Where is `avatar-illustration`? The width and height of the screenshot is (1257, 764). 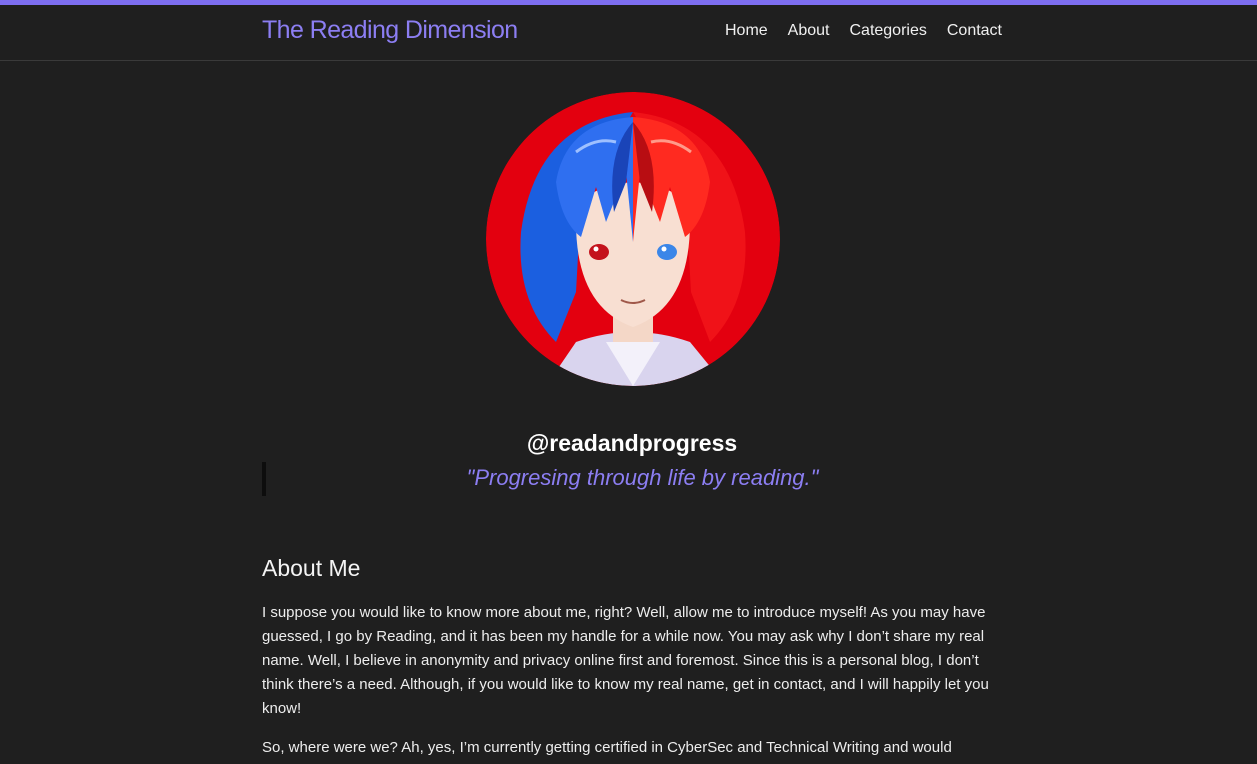
avatar-illustration is located at coordinates (633, 239).